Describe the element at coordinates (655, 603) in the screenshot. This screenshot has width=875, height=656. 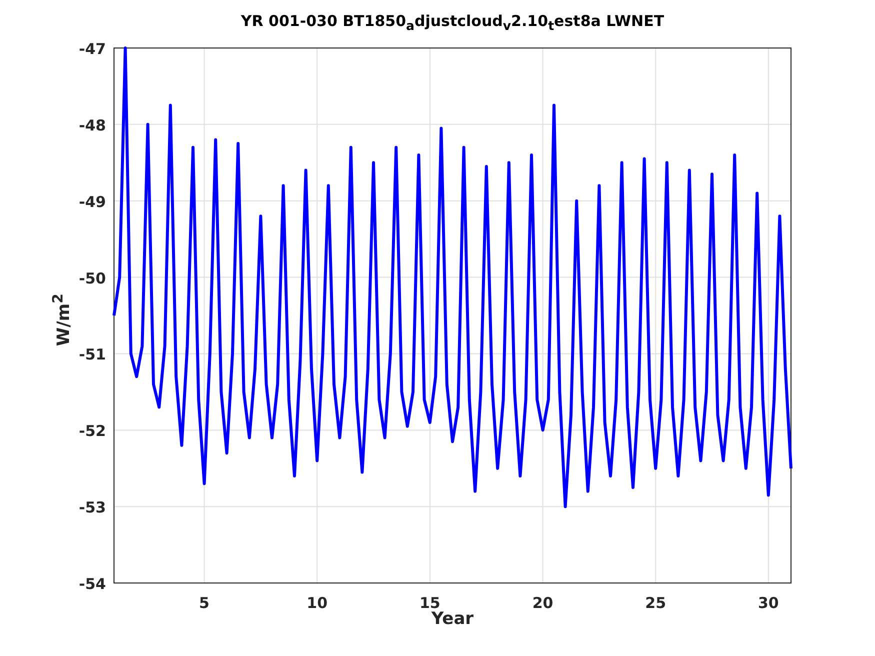
I see `tick-label: 25` at that location.